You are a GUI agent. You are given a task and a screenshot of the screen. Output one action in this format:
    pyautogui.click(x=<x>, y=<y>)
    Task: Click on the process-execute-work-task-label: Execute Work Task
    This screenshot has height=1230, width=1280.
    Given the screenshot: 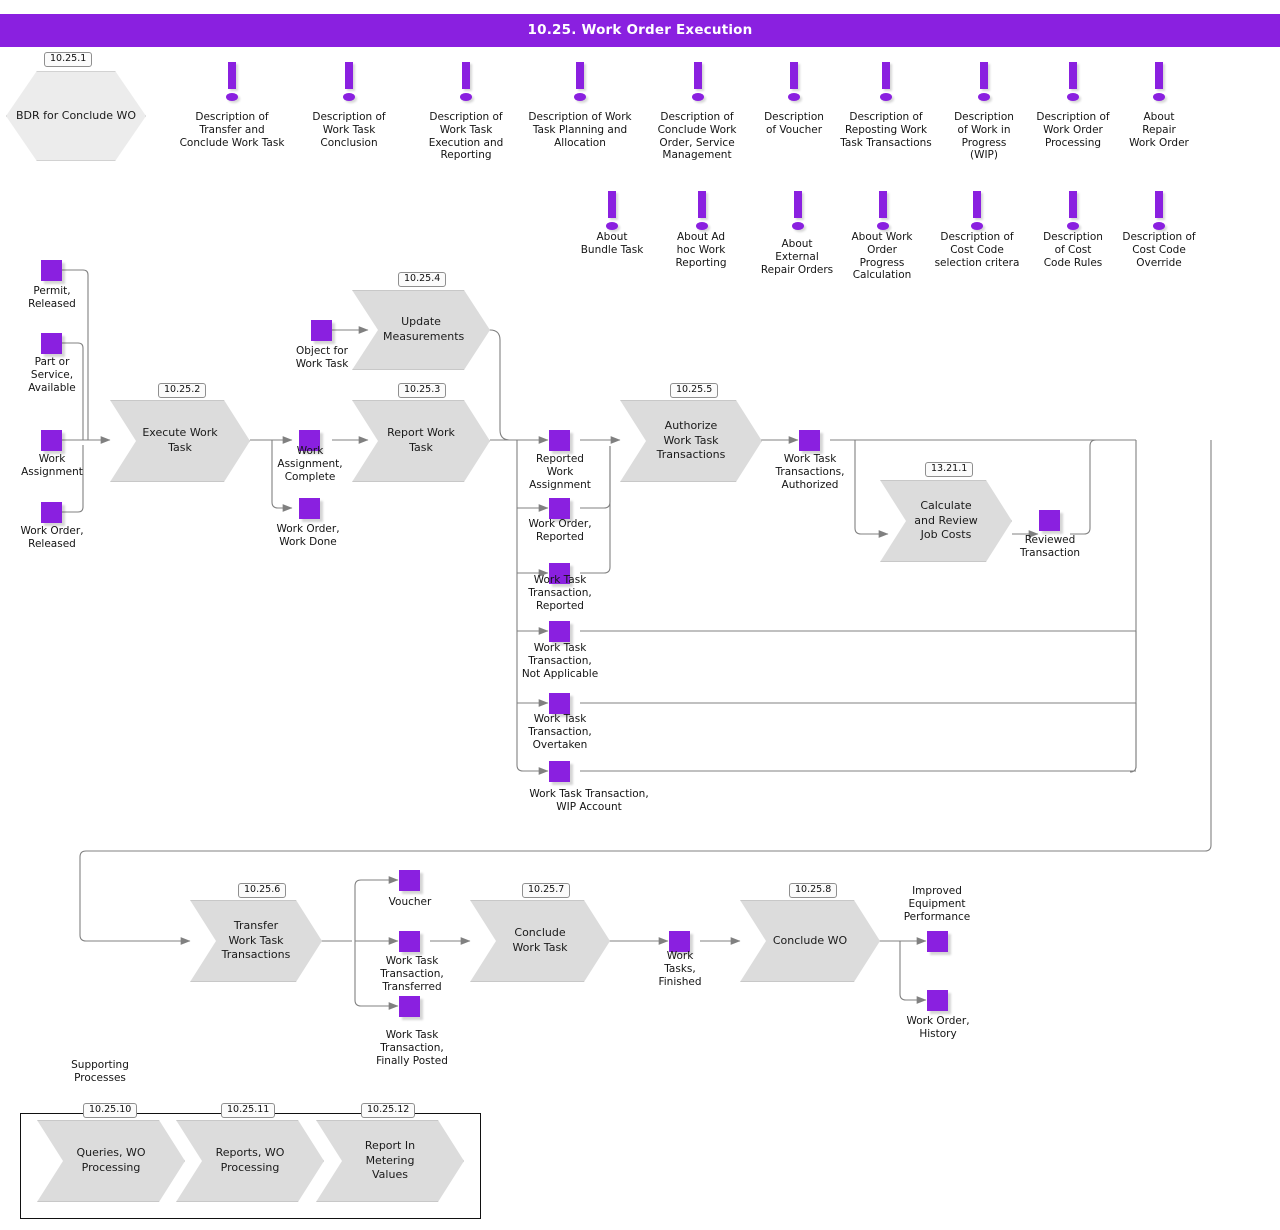 What is the action you would take?
    pyautogui.click(x=180, y=440)
    